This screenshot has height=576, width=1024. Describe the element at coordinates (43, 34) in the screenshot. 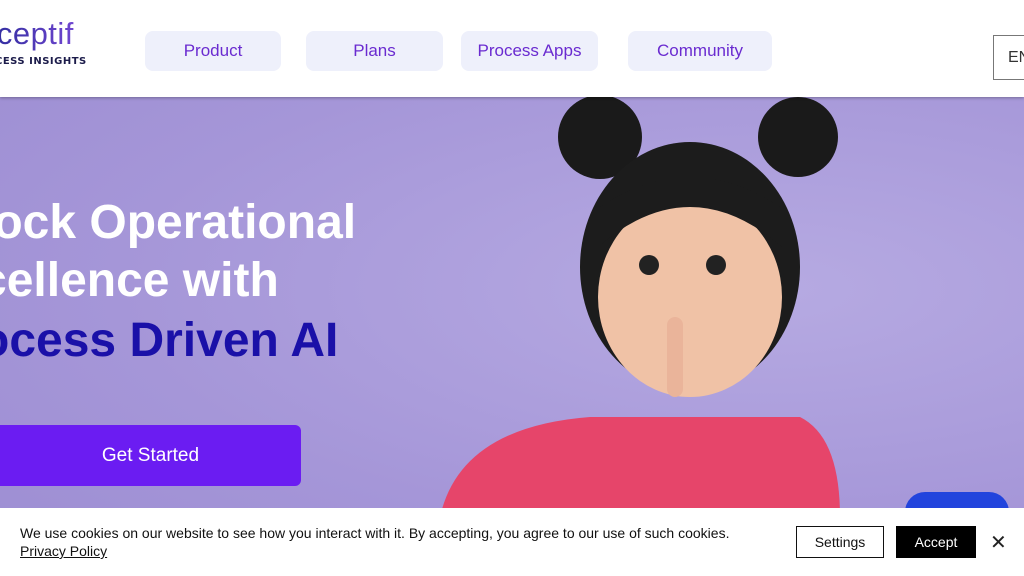

I see `logo-text: rceptif` at that location.